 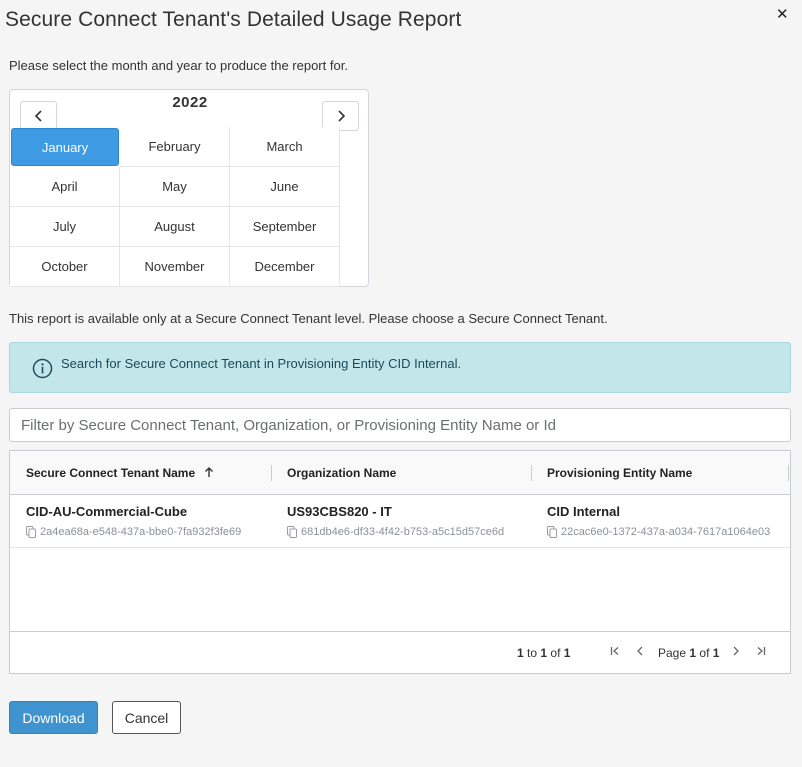 I want to click on month-november: November, so click(x=175, y=267).